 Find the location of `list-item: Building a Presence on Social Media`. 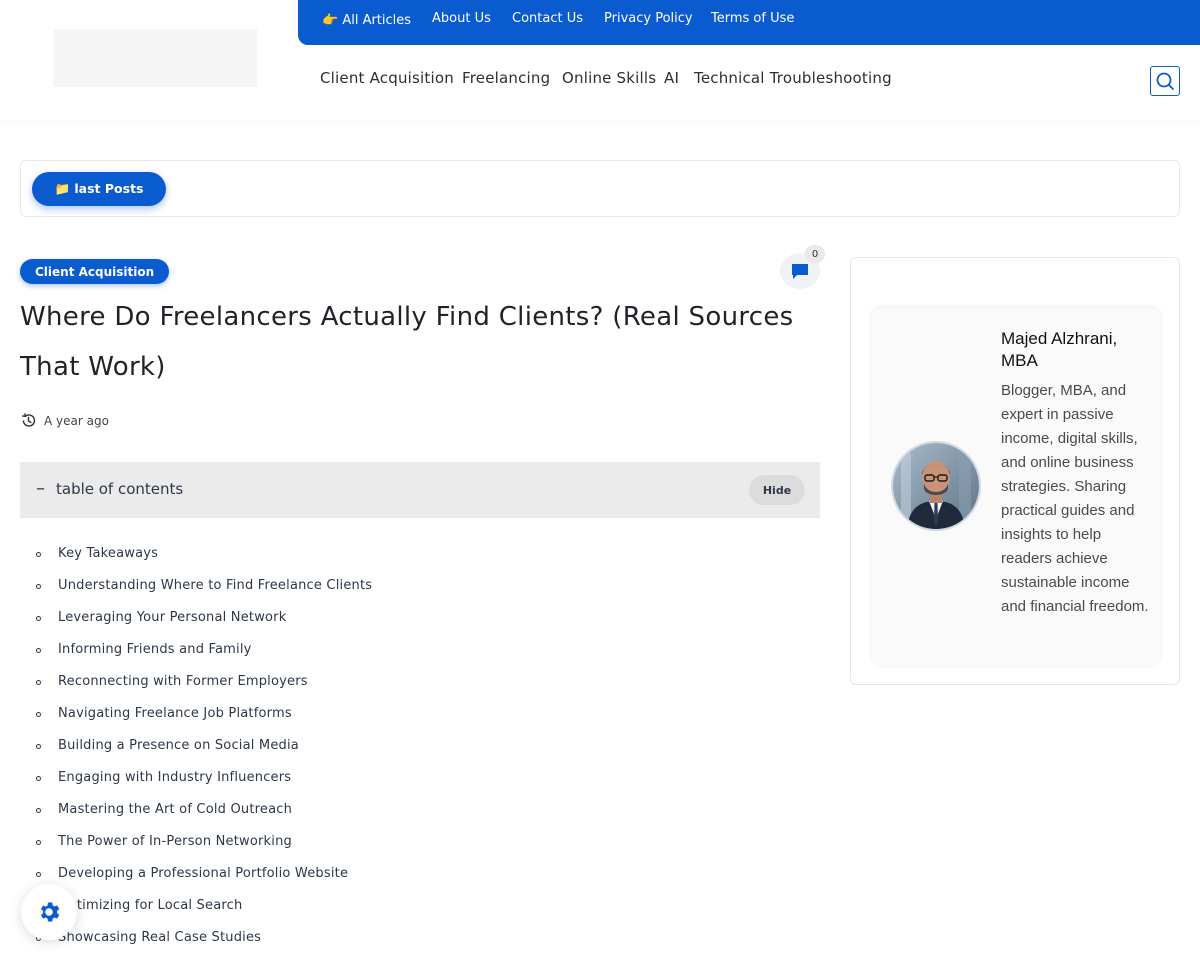

list-item: Building a Presence on Social Media is located at coordinates (204, 745).